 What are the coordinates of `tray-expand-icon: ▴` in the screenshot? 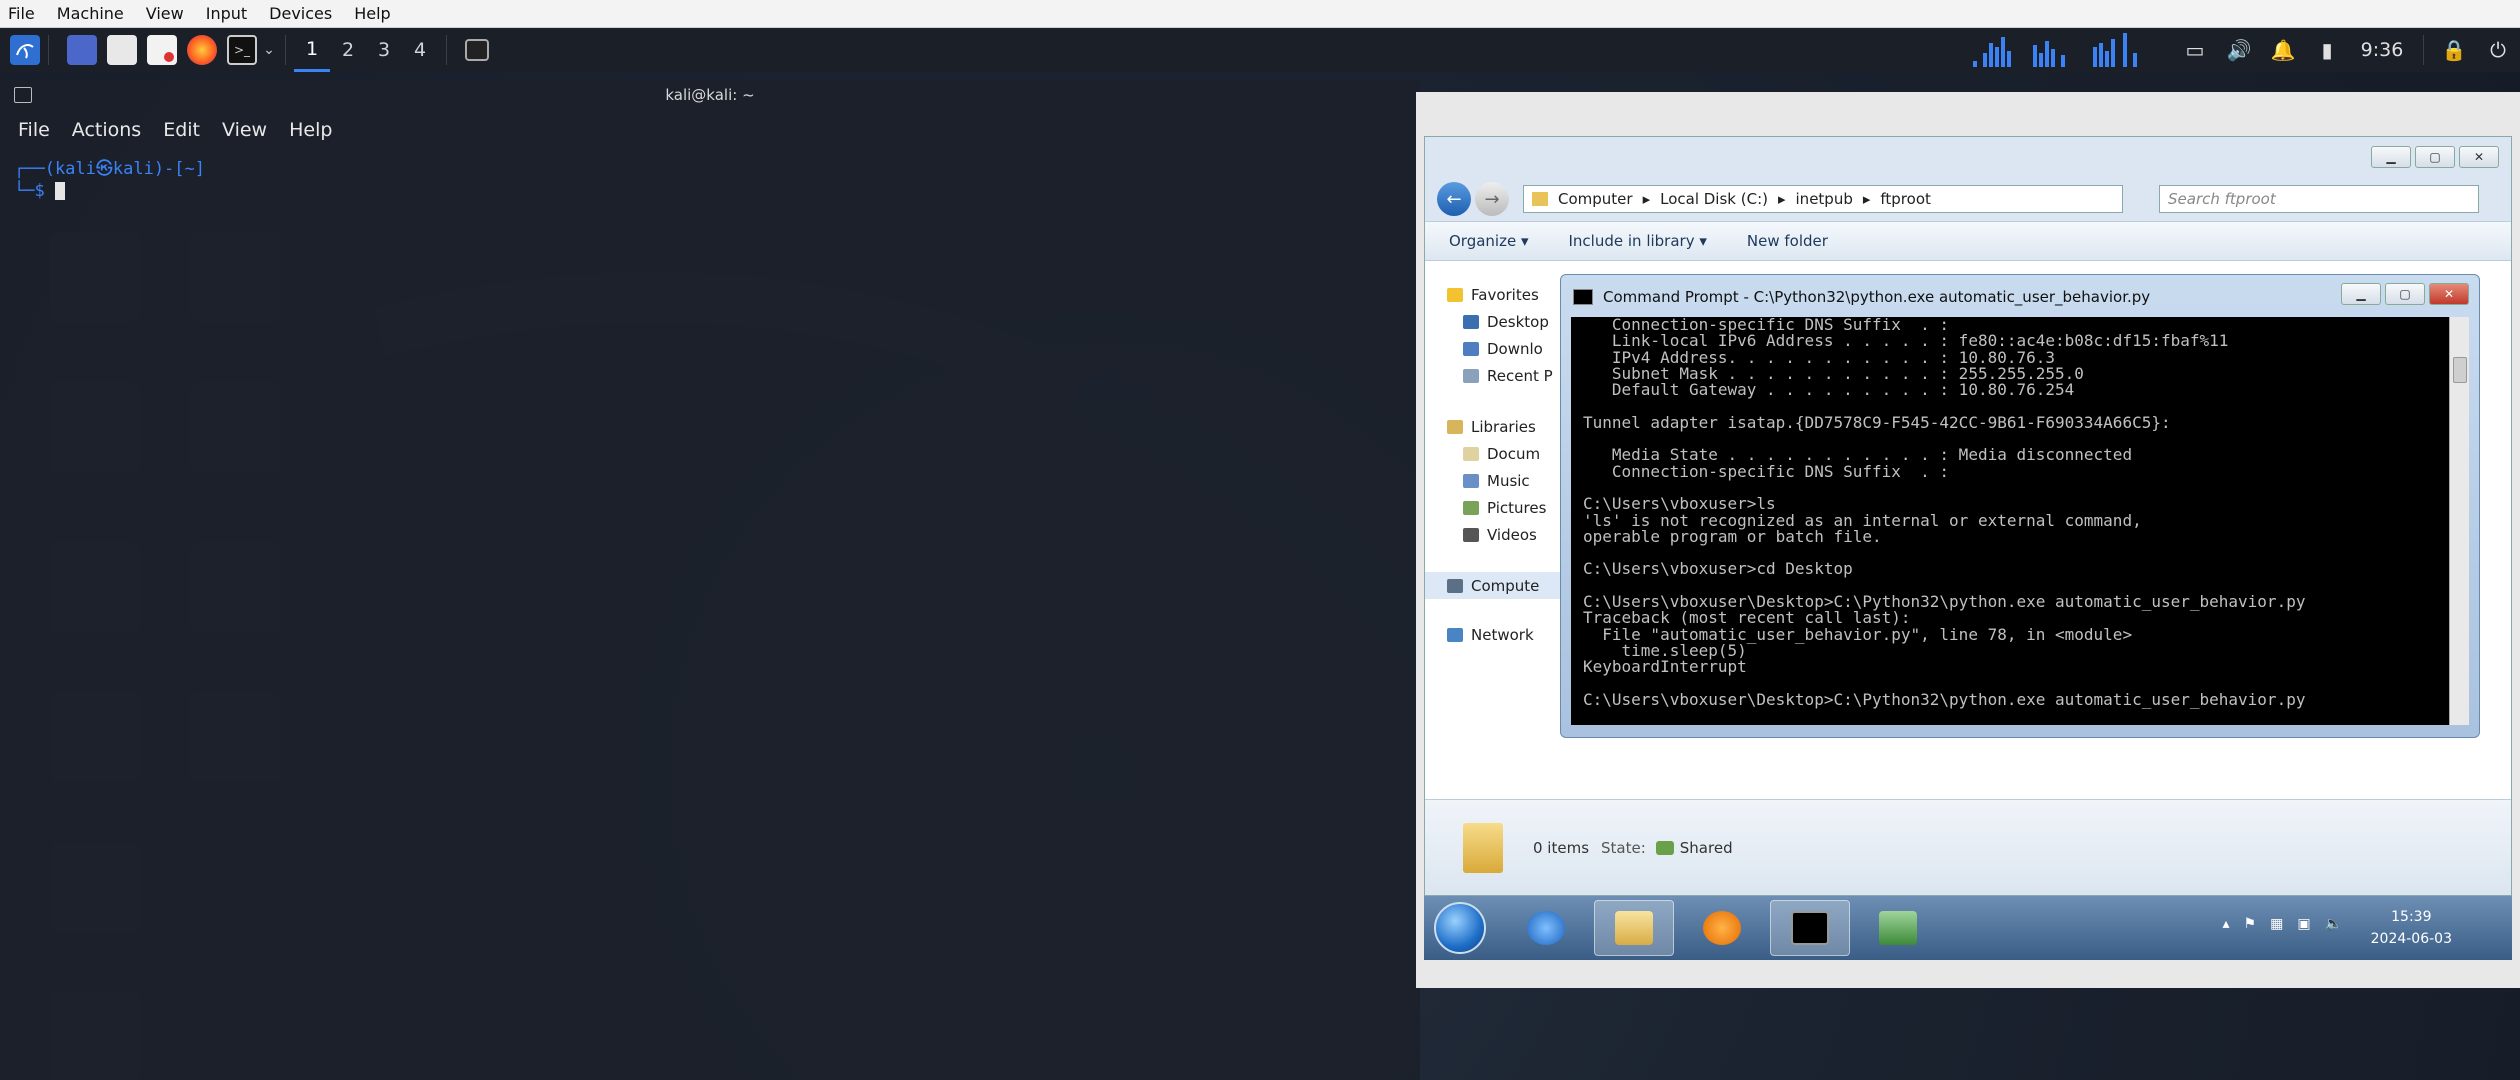 It's located at (2226, 924).